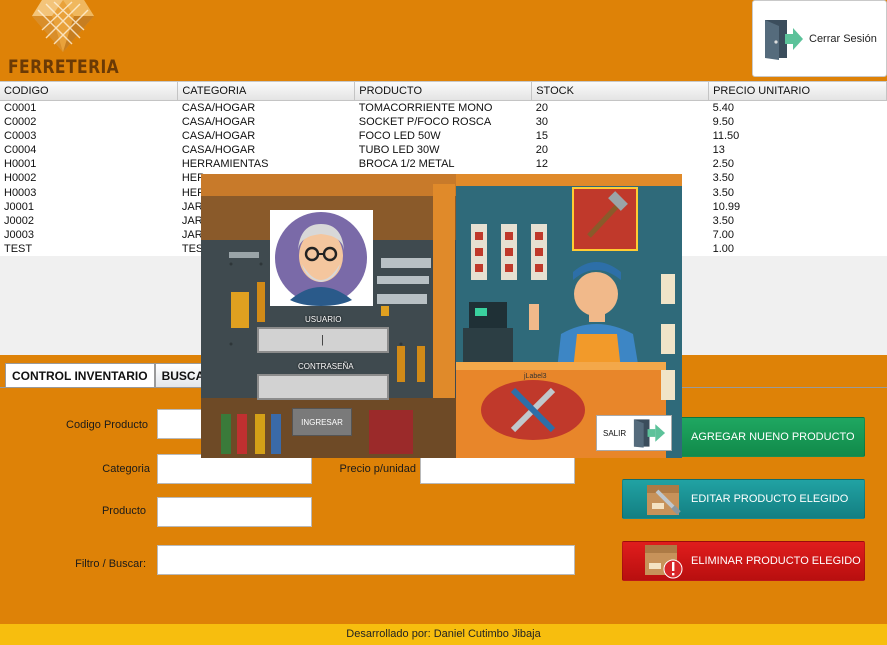  I want to click on table-row: C0002 CASA/HOGAR SOCKET P/FOCO ROSCA 30 9.50, so click(443, 122).